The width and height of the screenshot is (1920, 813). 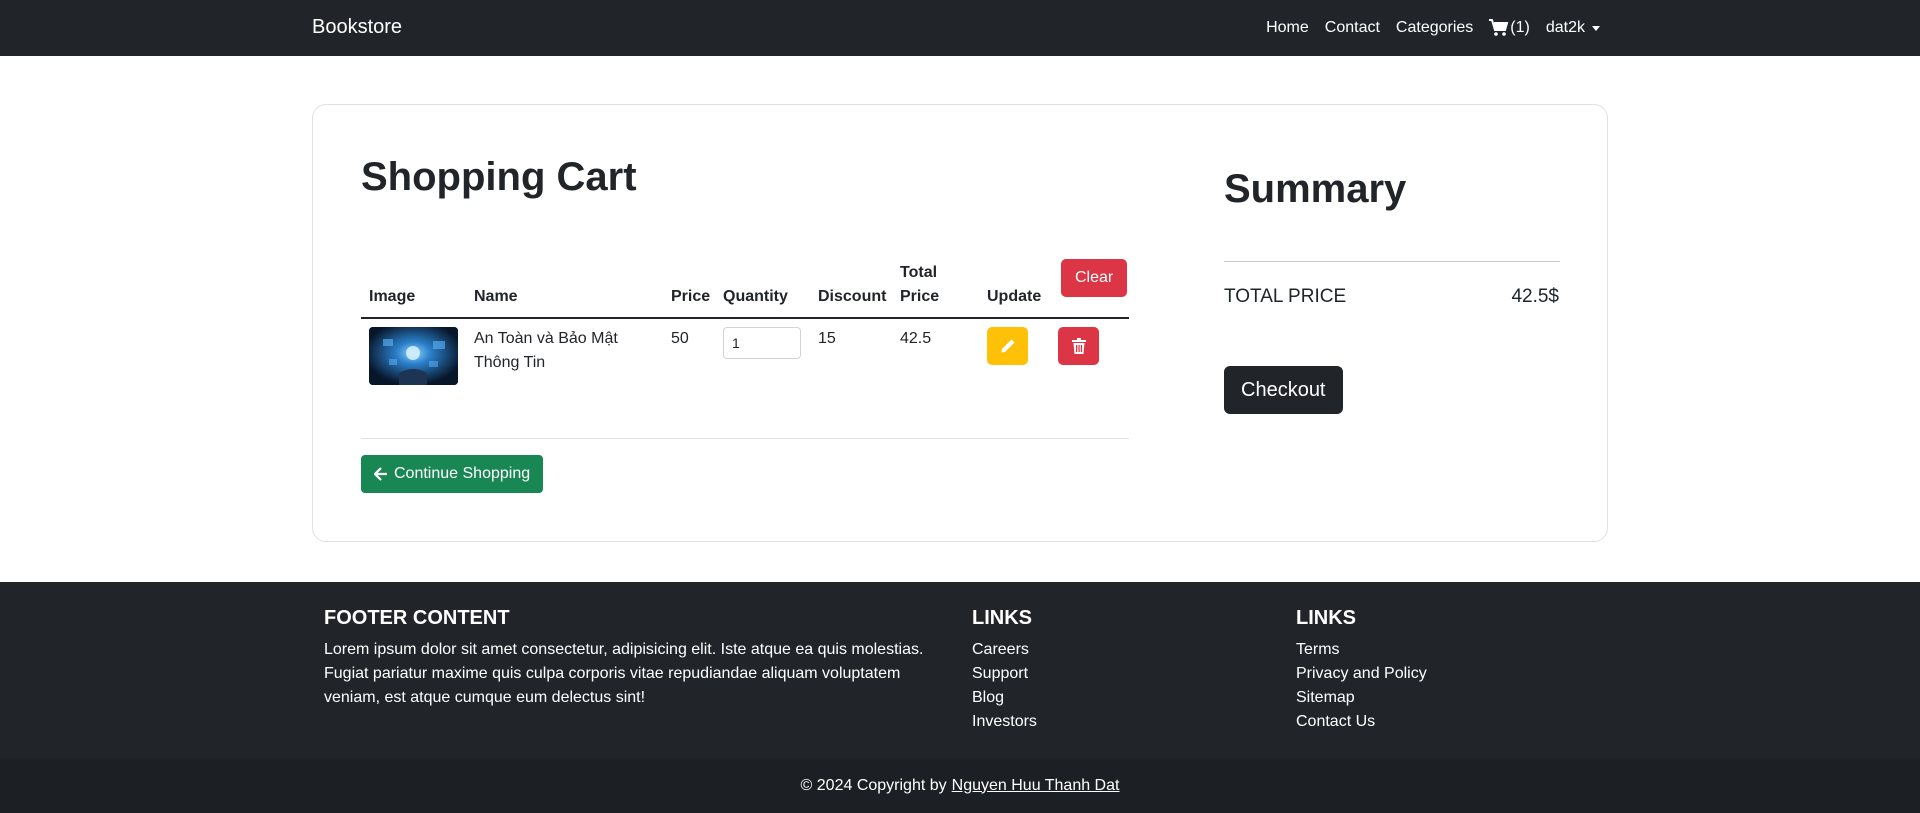 What do you see at coordinates (357, 27) in the screenshot?
I see `brand-link: Bookstore` at bounding box center [357, 27].